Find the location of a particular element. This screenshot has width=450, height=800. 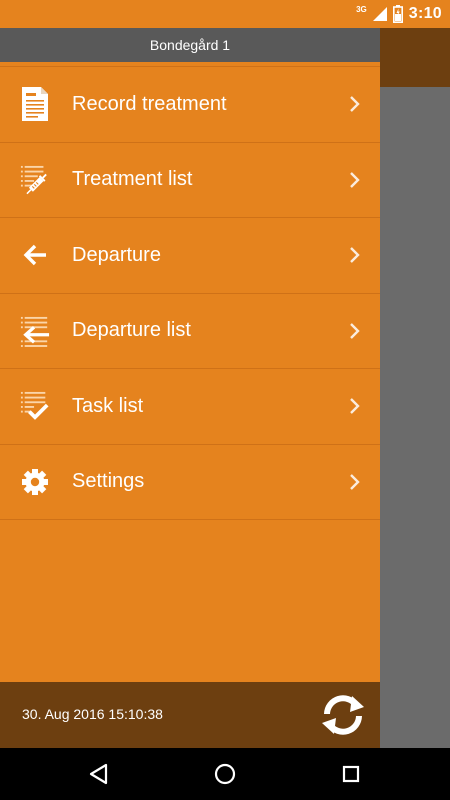

drawer-header: Bondegård 1 is located at coordinates (190, 45).